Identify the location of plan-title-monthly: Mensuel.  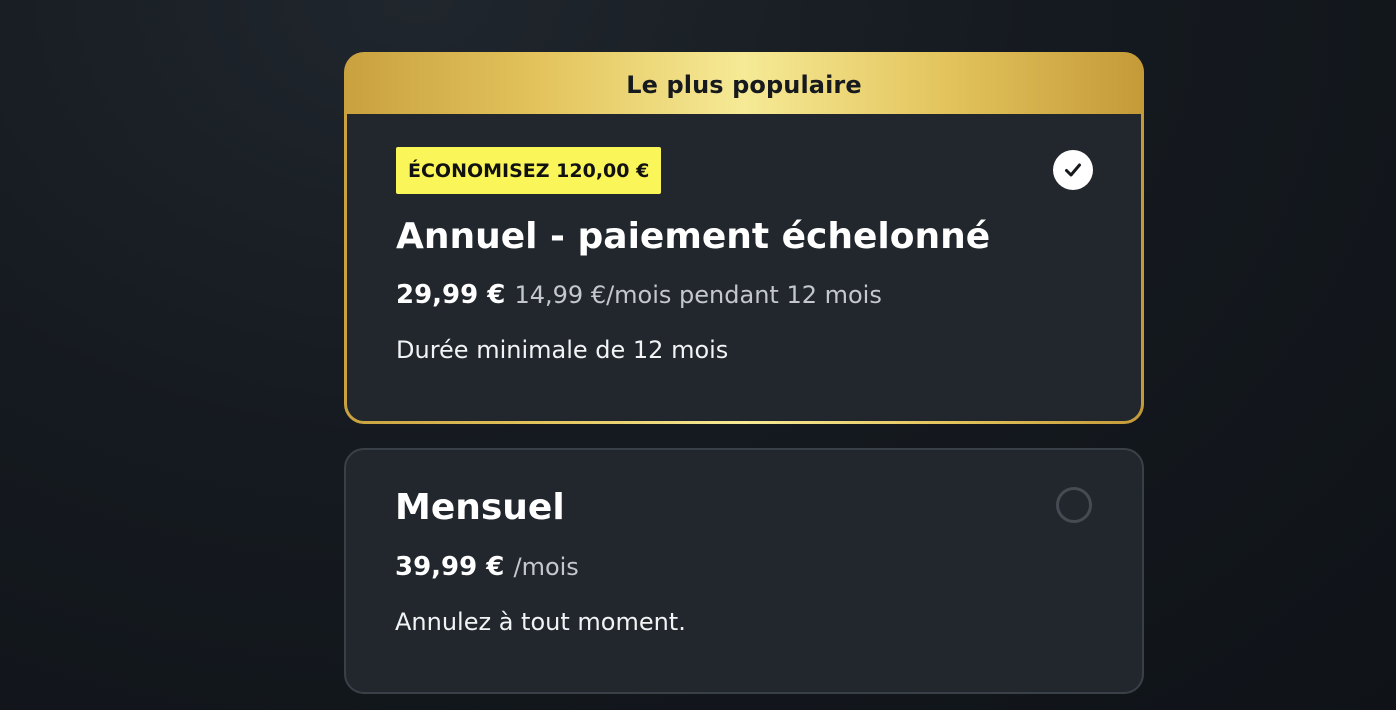
(480, 507).